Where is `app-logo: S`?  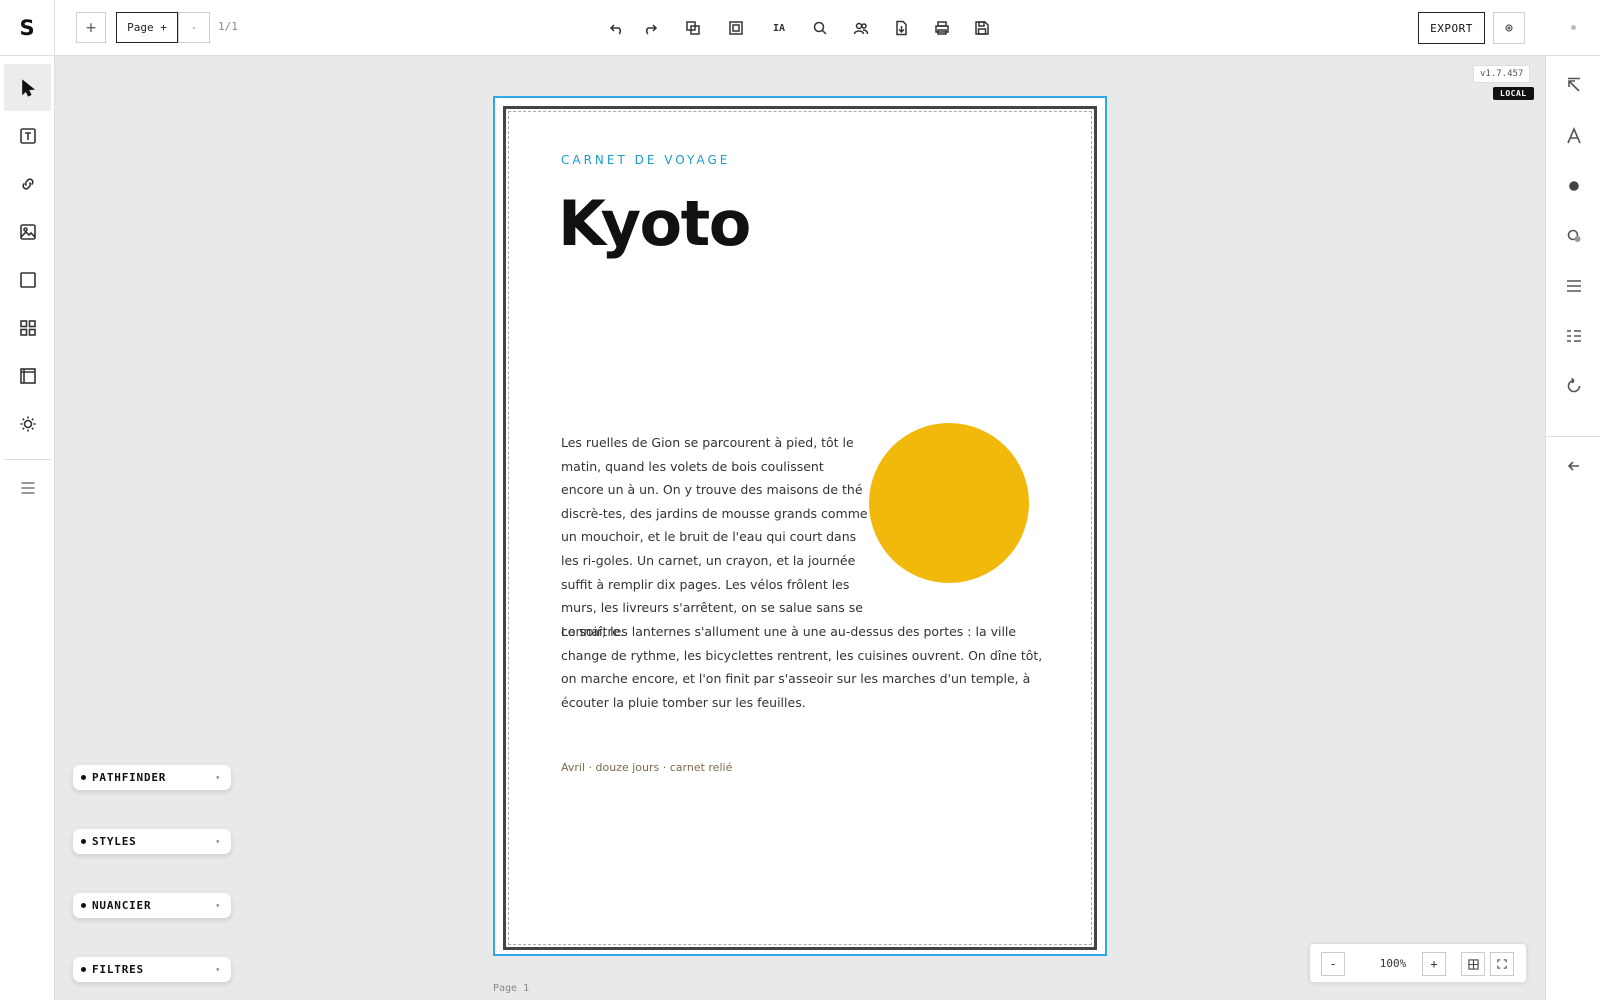 app-logo: S is located at coordinates (27, 28).